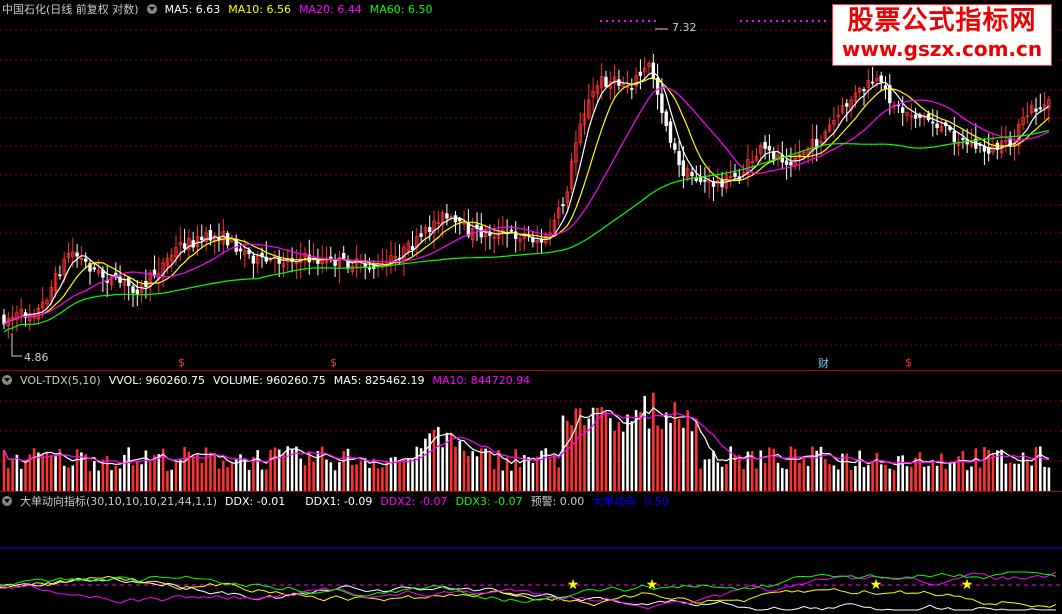 The height and width of the screenshot is (614, 1062). What do you see at coordinates (908, 362) in the screenshot?
I see `event-mark-dividend-3: $` at bounding box center [908, 362].